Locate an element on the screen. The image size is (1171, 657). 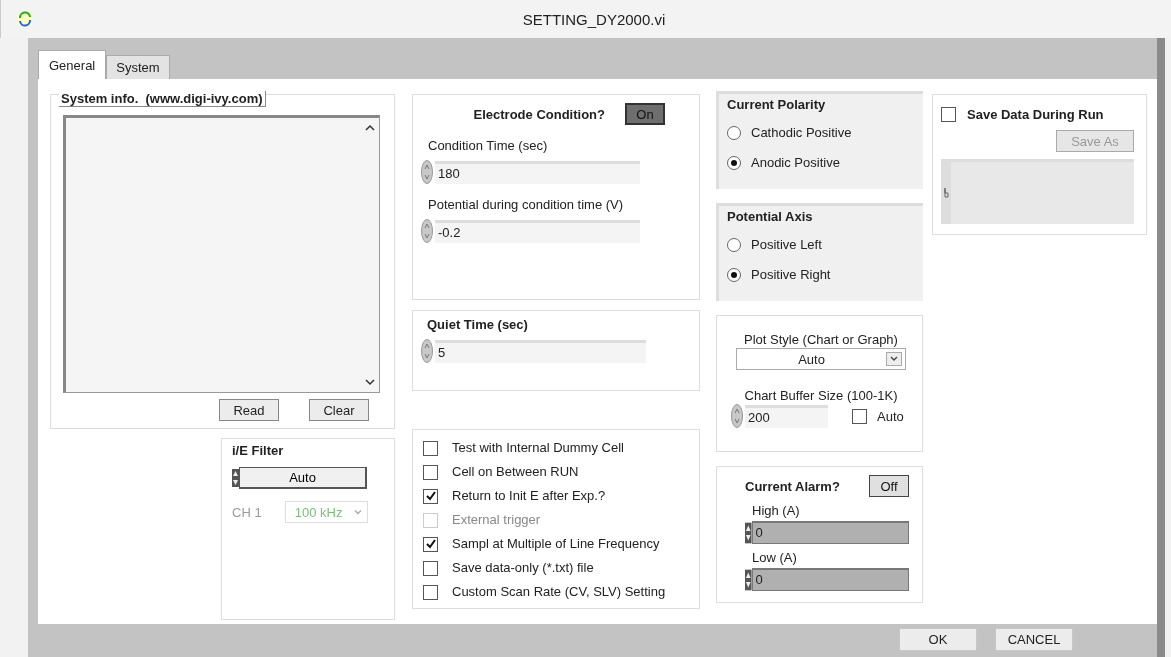
radio-label: Anodic Positive is located at coordinates (795, 162).